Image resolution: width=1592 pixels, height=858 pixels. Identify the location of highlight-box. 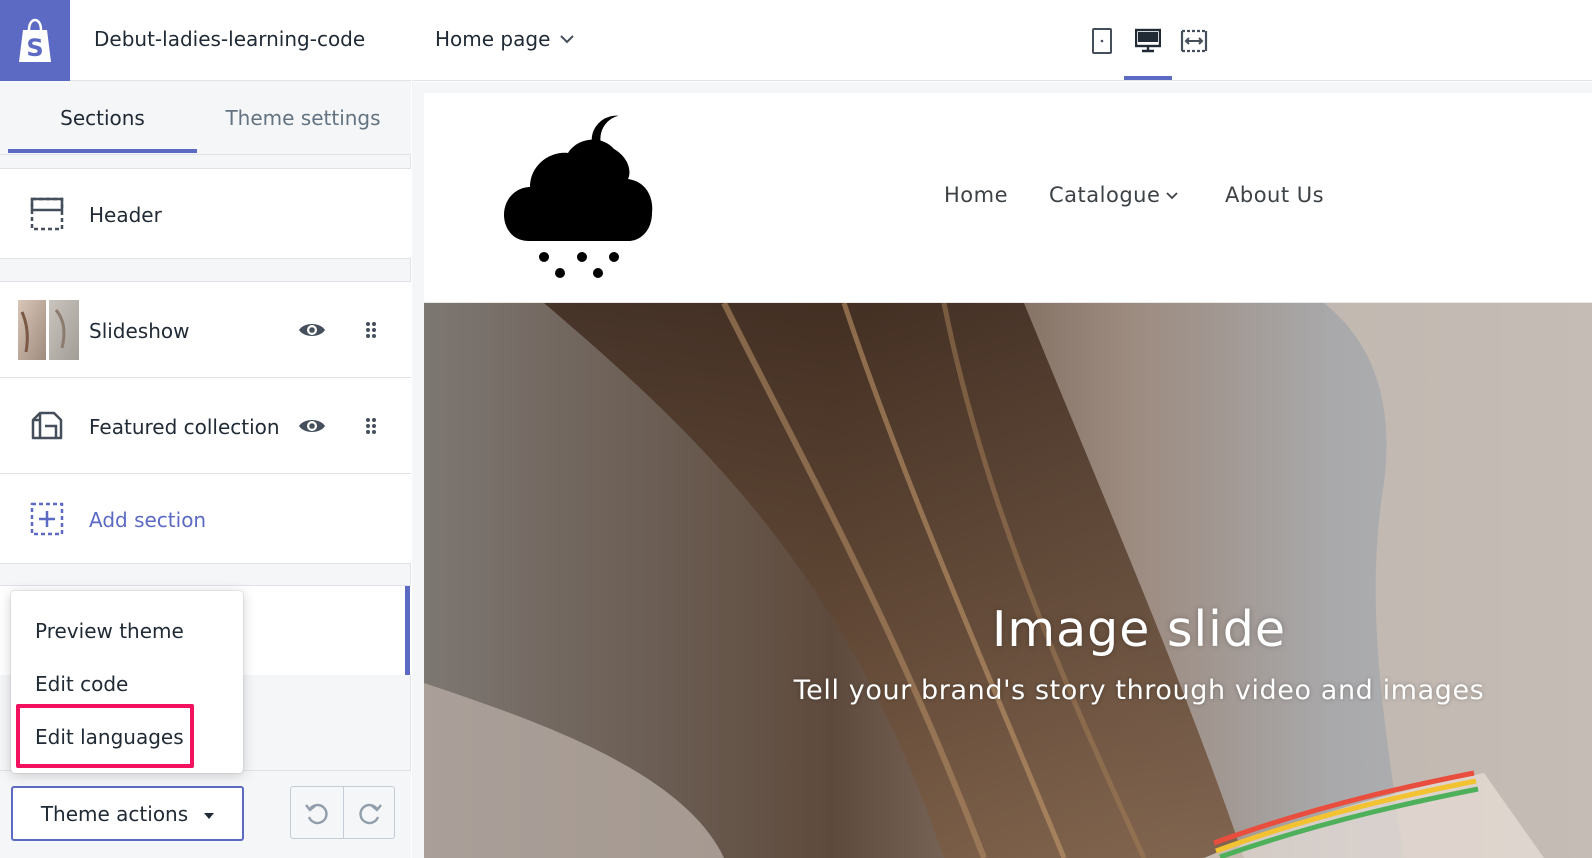
(105, 736).